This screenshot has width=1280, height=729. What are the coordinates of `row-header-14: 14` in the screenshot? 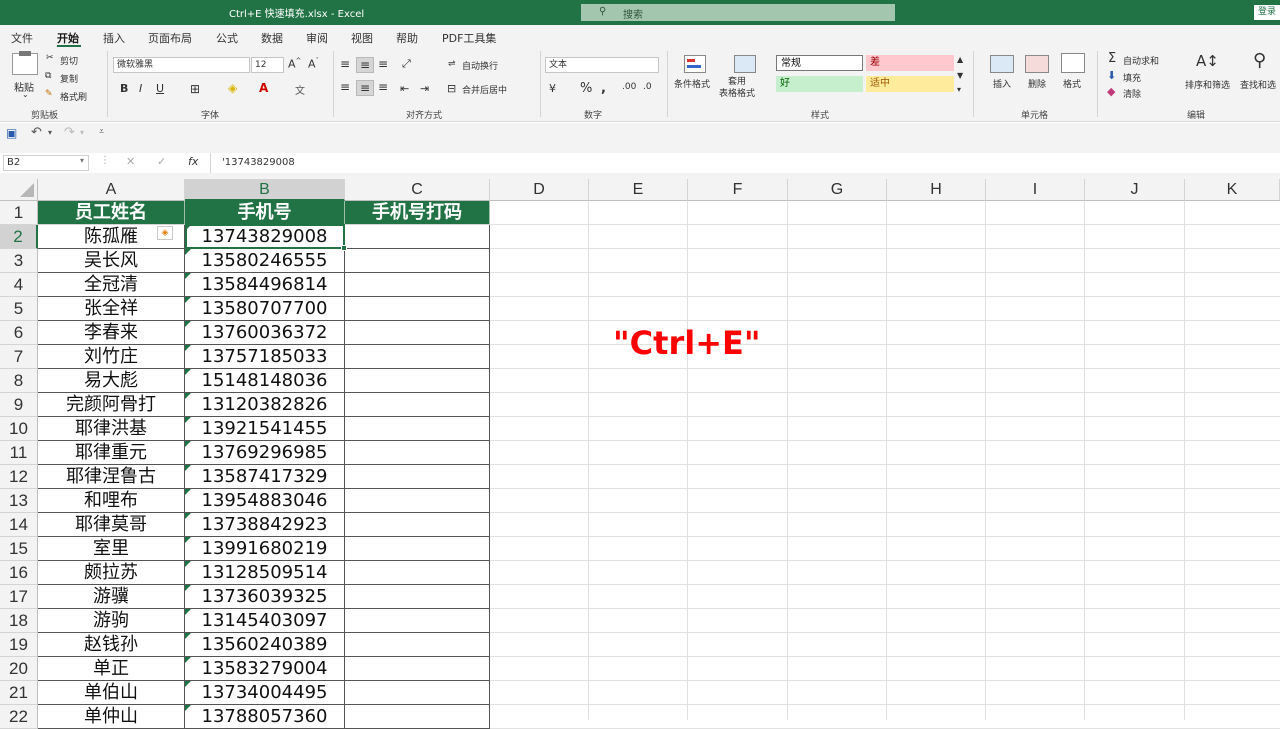 It's located at (19, 525).